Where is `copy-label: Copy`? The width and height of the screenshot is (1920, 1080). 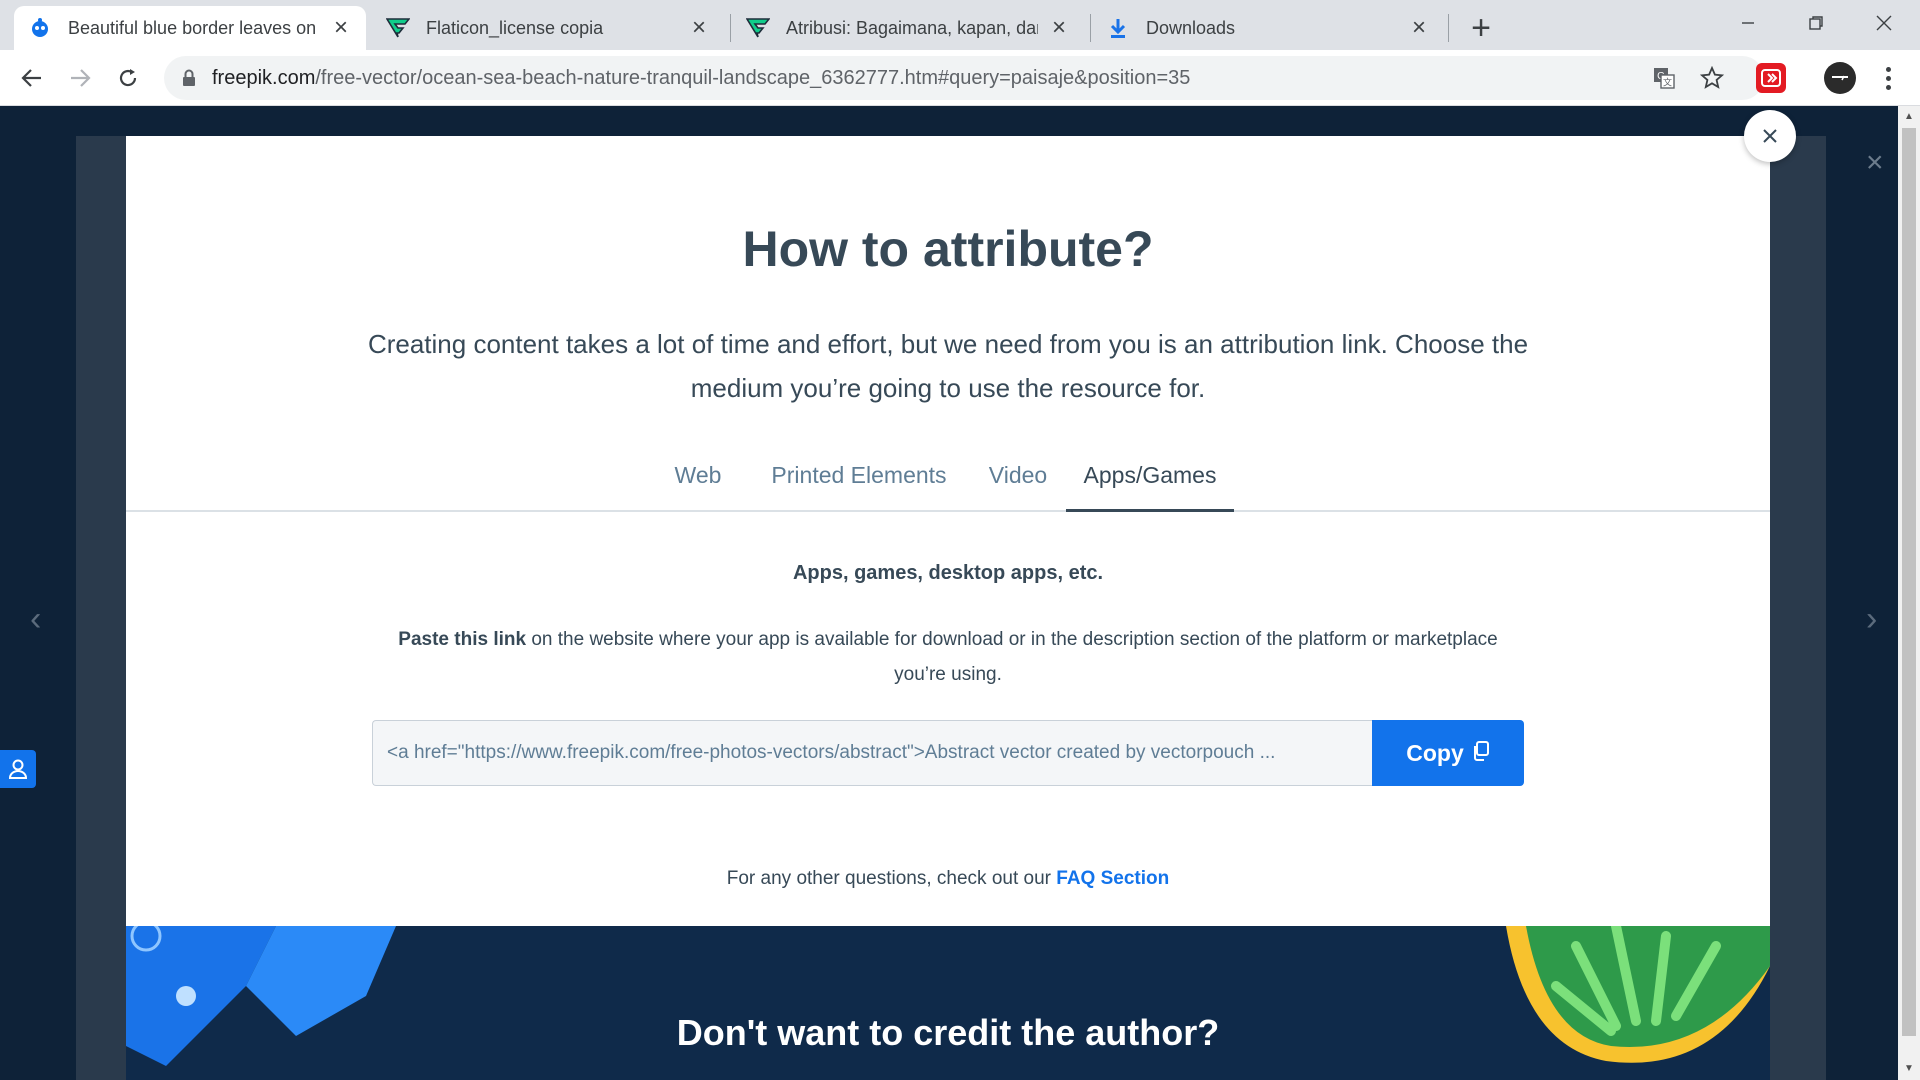
copy-label: Copy is located at coordinates (1435, 752).